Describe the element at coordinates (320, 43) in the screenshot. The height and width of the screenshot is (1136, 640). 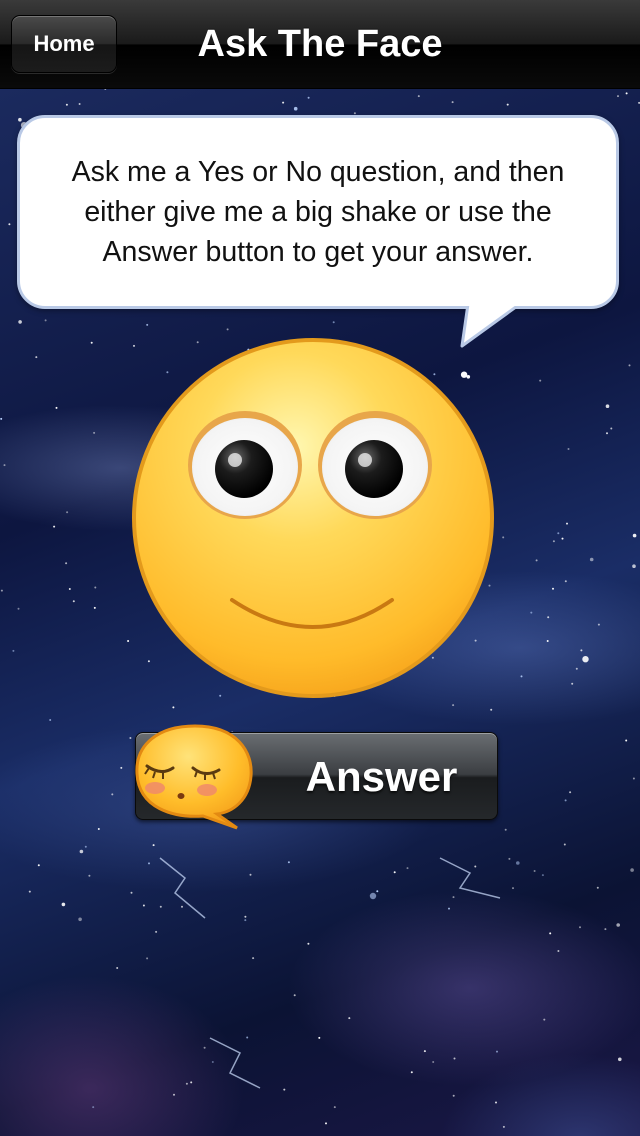
I see `page-title: Ask The Face` at that location.